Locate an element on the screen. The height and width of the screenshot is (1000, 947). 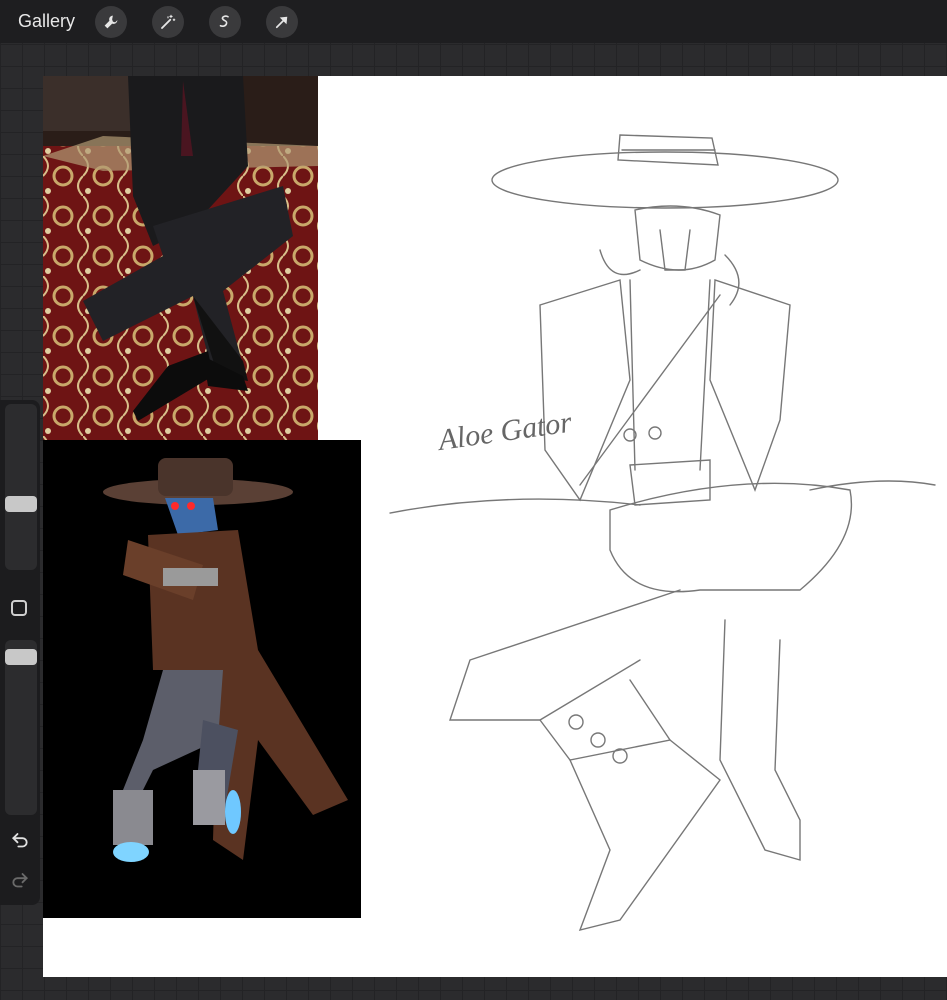
undo-button is located at coordinates (20, 839).